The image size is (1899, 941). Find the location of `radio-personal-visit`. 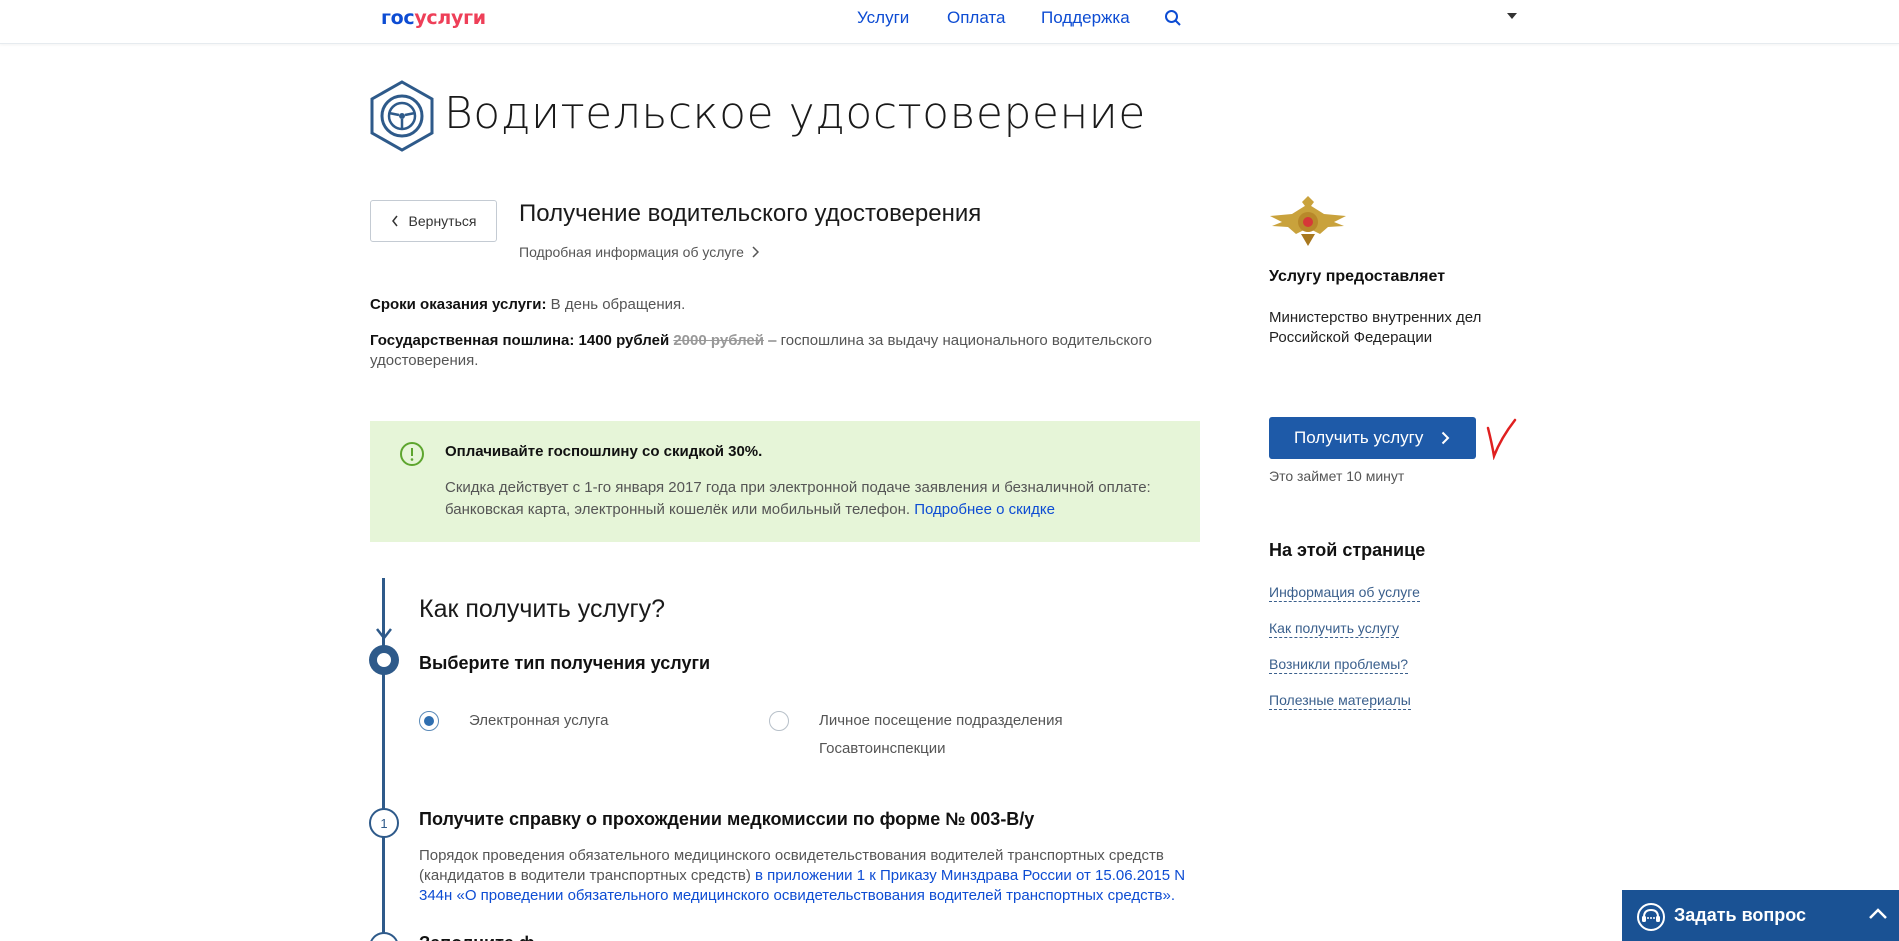

radio-personal-visit is located at coordinates (779, 721).